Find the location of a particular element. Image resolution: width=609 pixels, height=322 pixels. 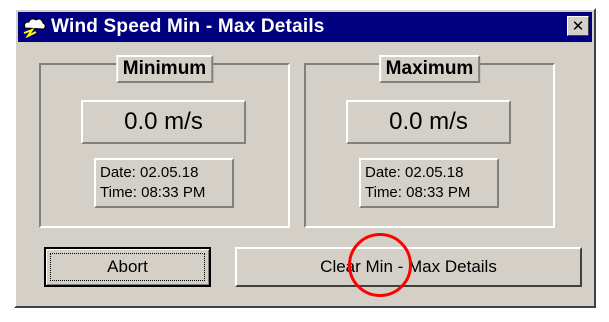

title-bar: Wind Speed Min - Max Details ✕ is located at coordinates (305, 27).